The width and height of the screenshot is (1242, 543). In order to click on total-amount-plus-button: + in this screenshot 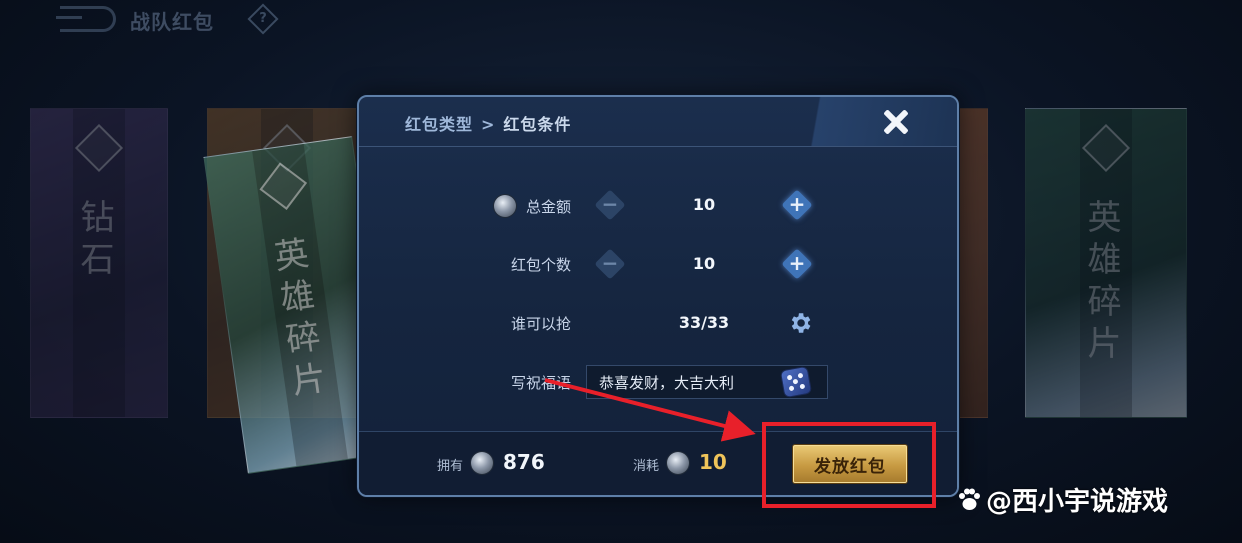, I will do `click(797, 205)`.